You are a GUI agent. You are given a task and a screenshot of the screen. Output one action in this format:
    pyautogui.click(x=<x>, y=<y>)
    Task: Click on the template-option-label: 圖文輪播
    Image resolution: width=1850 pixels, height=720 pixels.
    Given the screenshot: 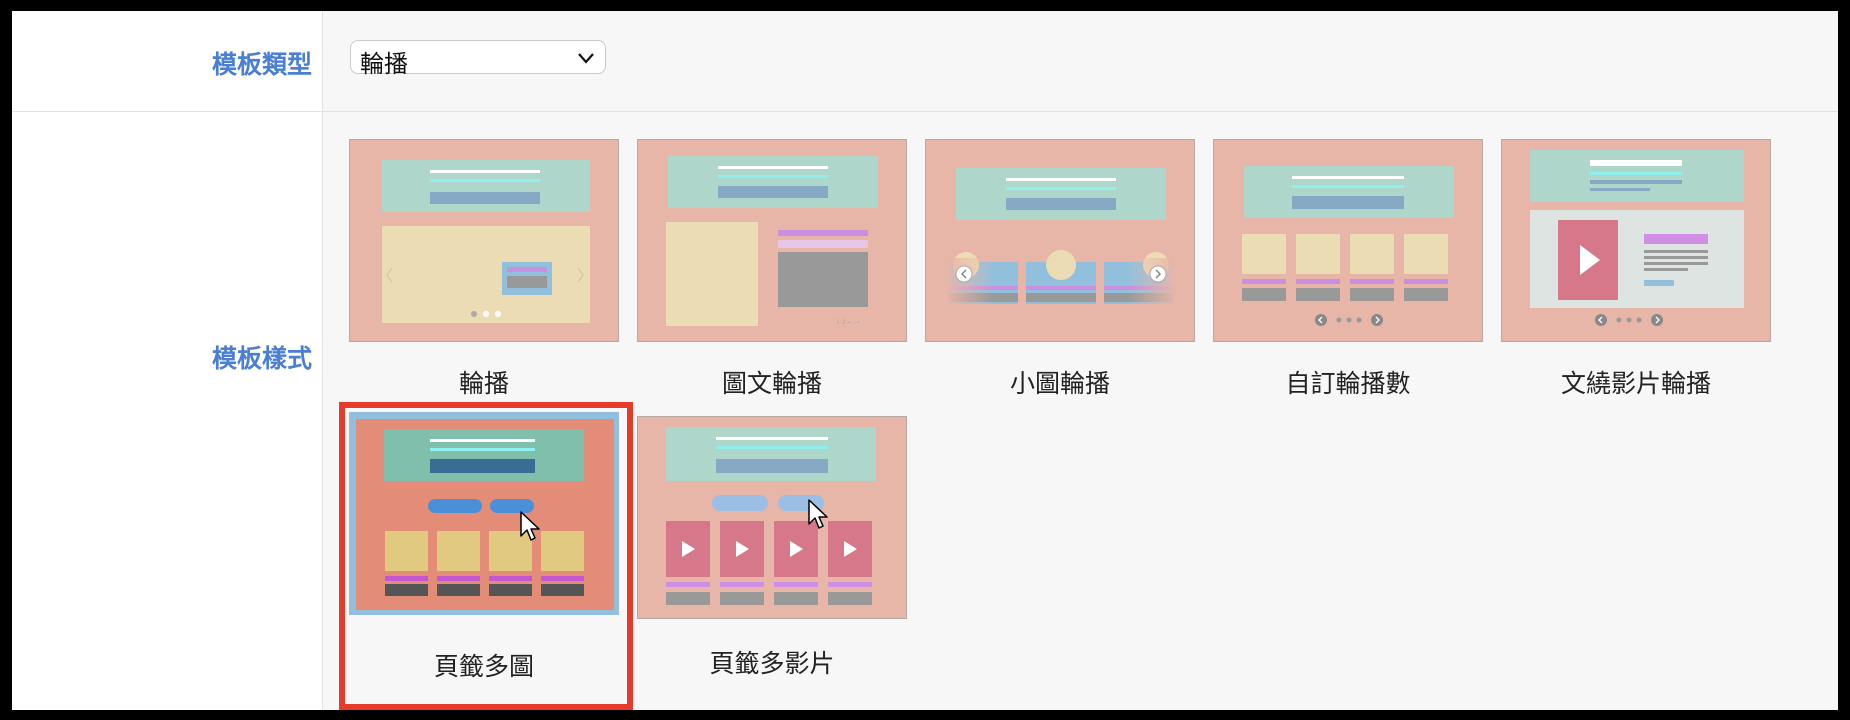 What is the action you would take?
    pyautogui.click(x=771, y=383)
    